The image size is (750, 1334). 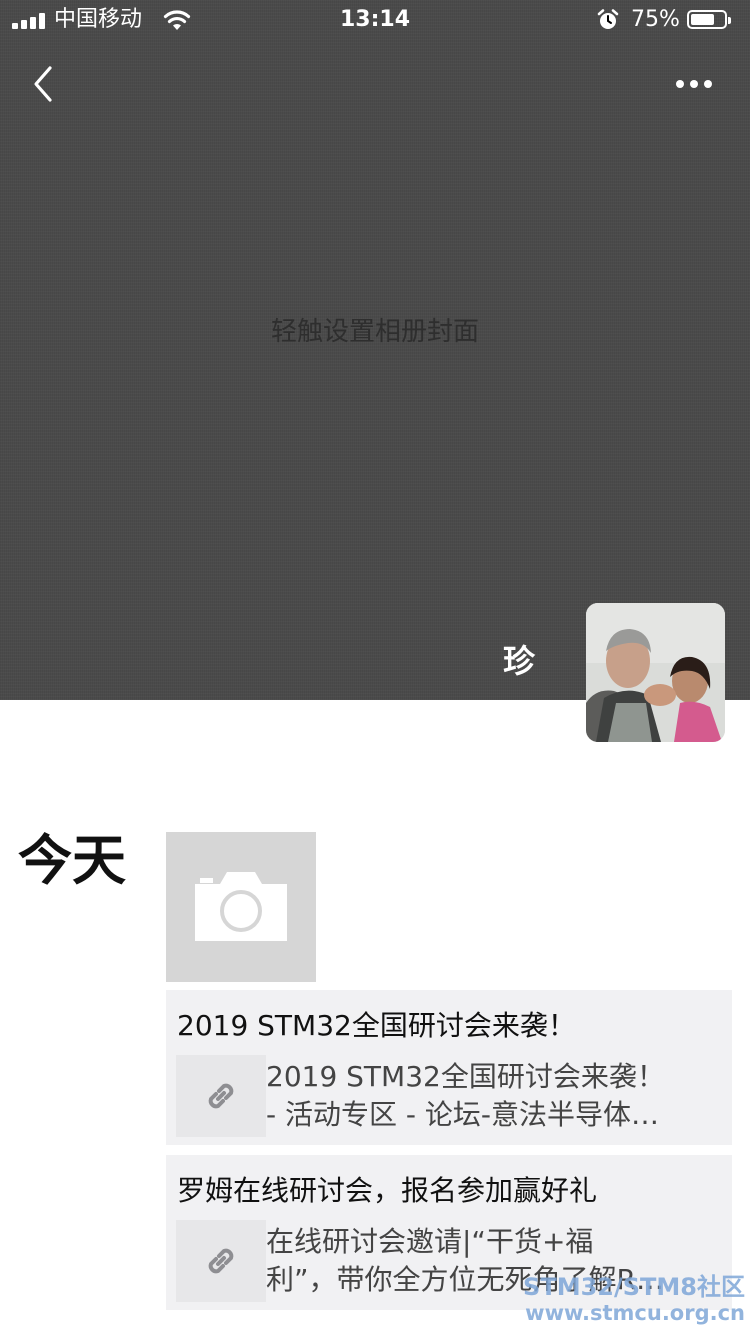 I want to click on link-description-line: 在线研讨会邀请|“干货+福, so click(x=430, y=1241).